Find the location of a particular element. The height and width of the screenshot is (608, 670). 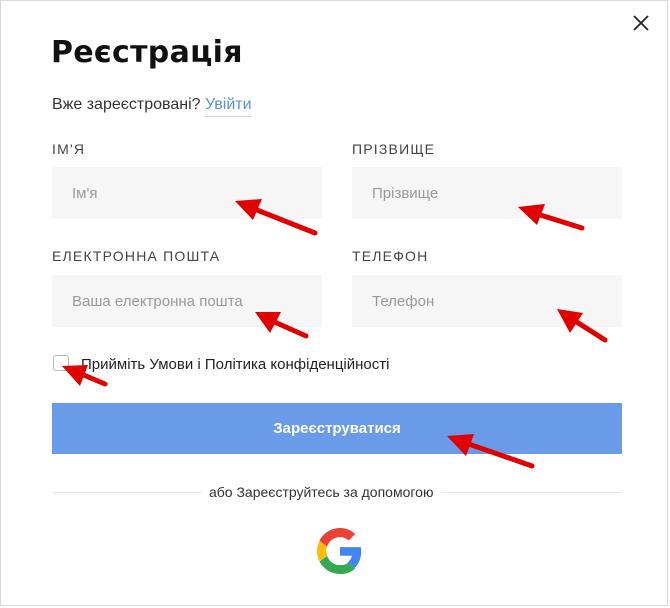

email-label: ЕЛЕКТРОННА ПОШТА is located at coordinates (136, 256).